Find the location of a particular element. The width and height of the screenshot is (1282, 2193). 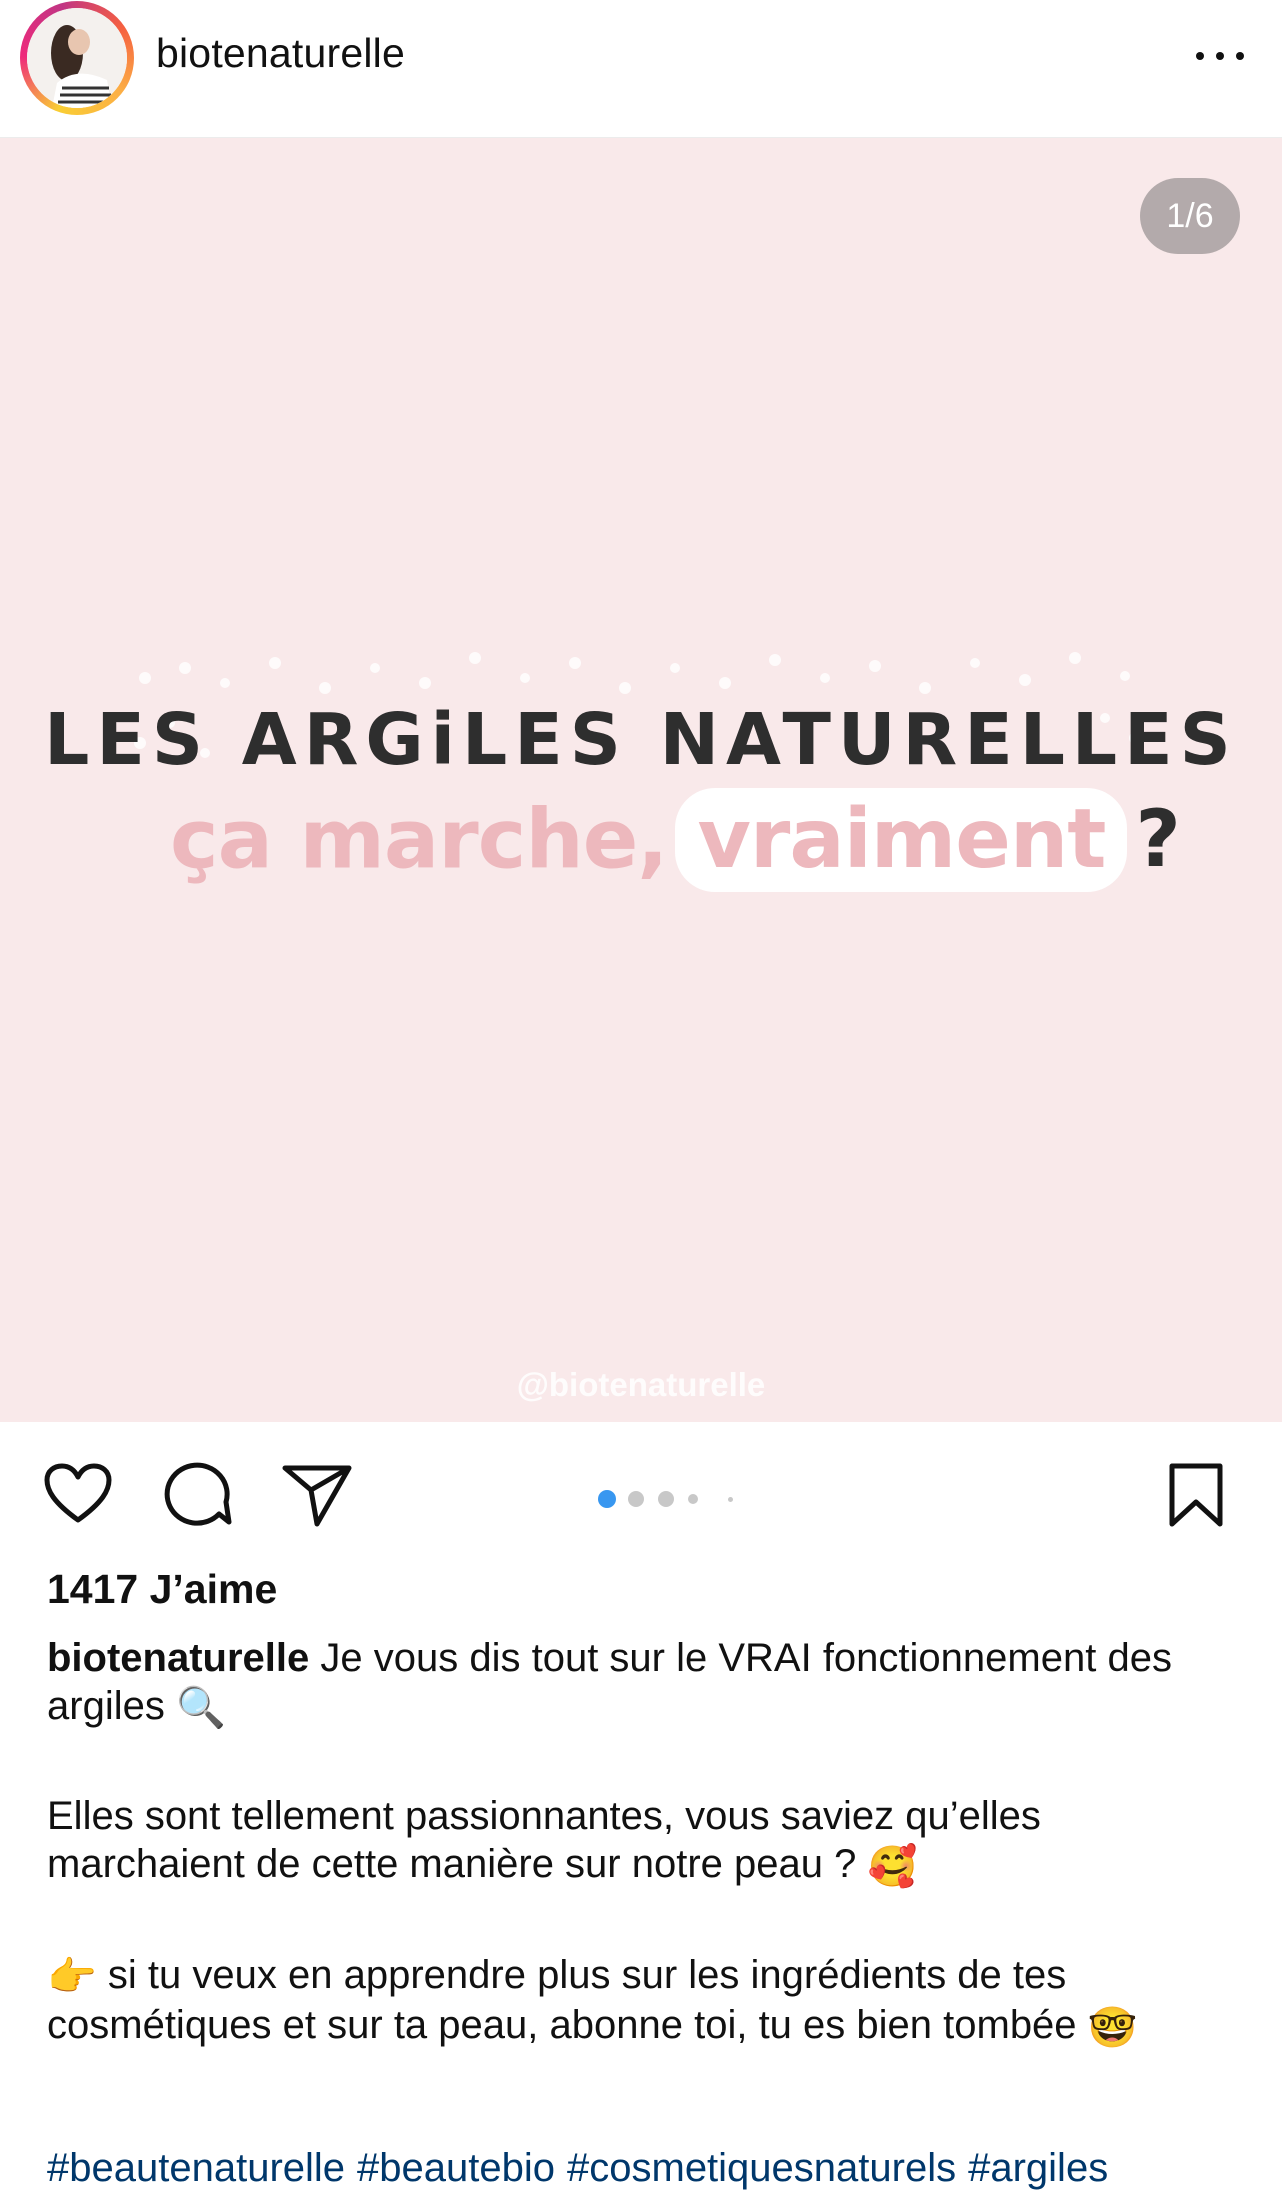

avatar-story-ring is located at coordinates (77, 58).